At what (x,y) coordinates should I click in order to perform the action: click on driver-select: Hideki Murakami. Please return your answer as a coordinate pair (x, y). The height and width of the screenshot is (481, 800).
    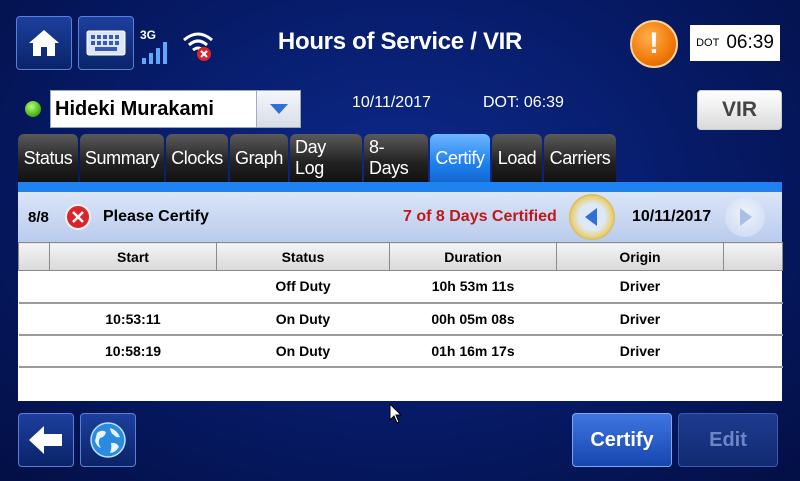
    Looking at the image, I should click on (175, 109).